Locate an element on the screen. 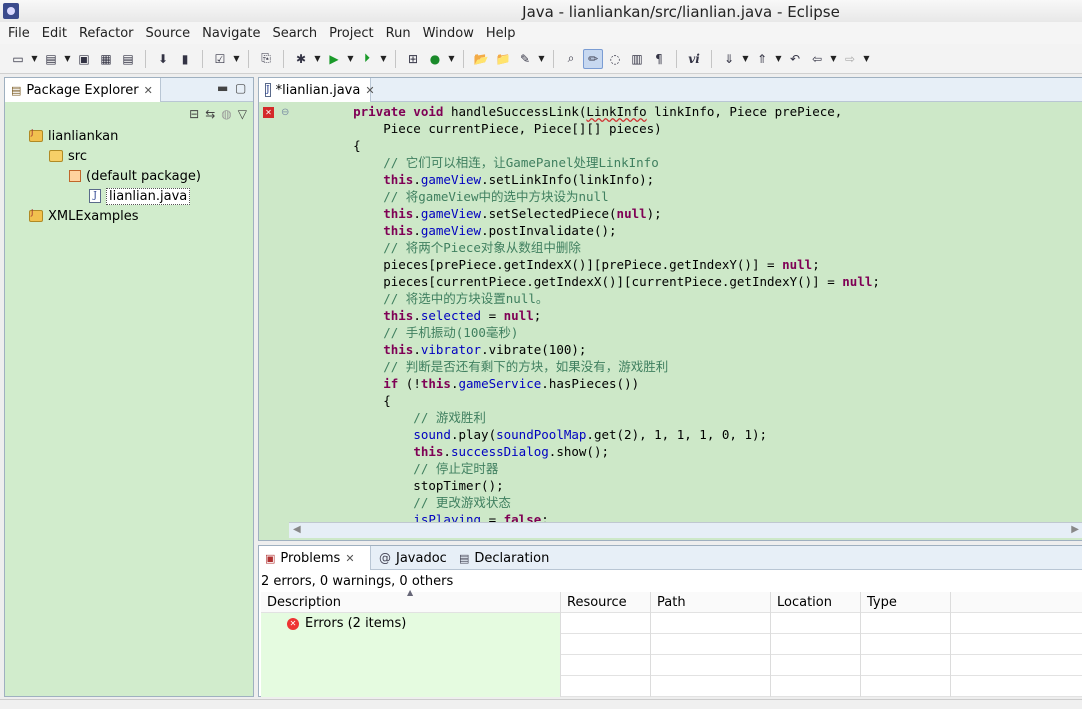 The width and height of the screenshot is (1082, 709). column-header-description: Description is located at coordinates (411, 602).